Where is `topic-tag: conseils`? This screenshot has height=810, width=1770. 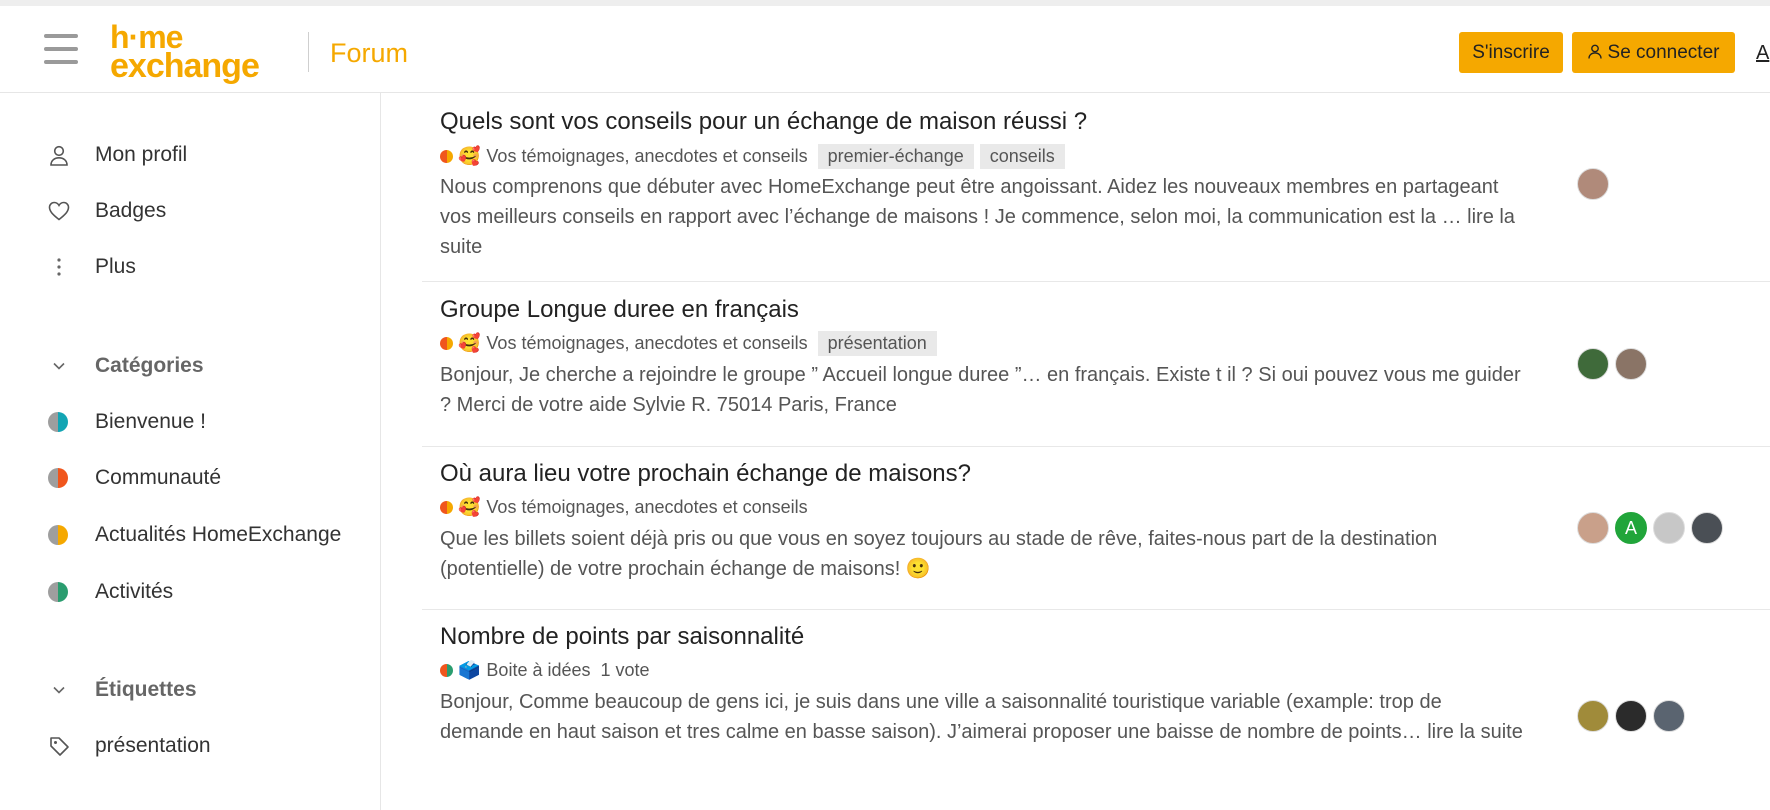
topic-tag: conseils is located at coordinates (1022, 156).